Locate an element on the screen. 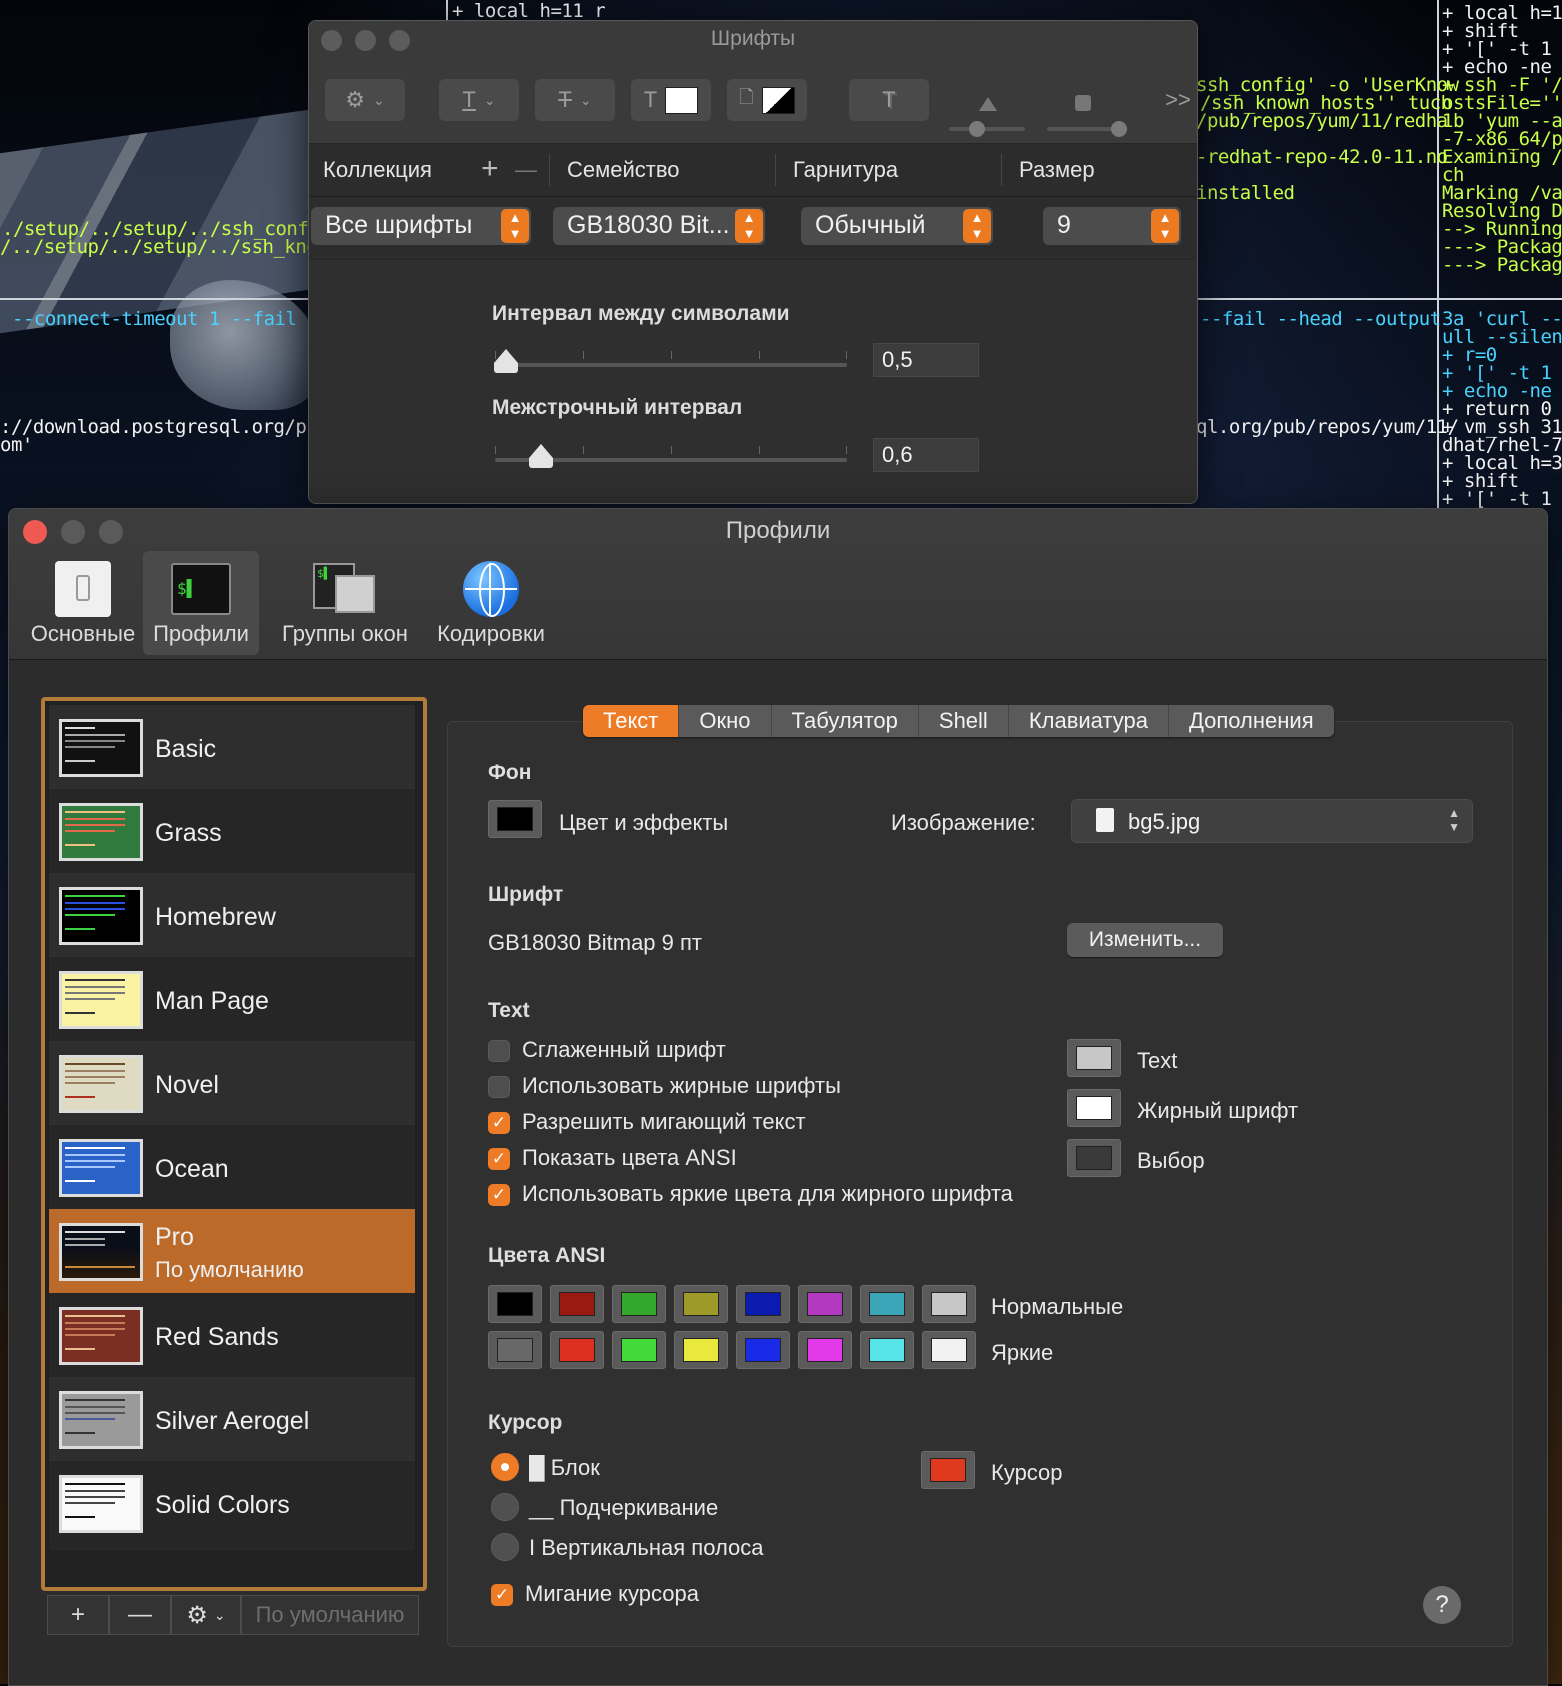  shadow-opacity-slider is located at coordinates (987, 129).